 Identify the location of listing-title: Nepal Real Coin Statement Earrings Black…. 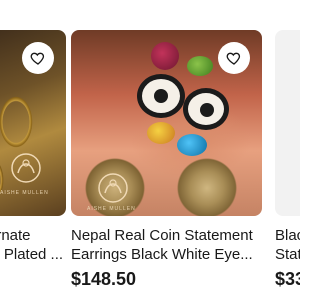
(166, 245).